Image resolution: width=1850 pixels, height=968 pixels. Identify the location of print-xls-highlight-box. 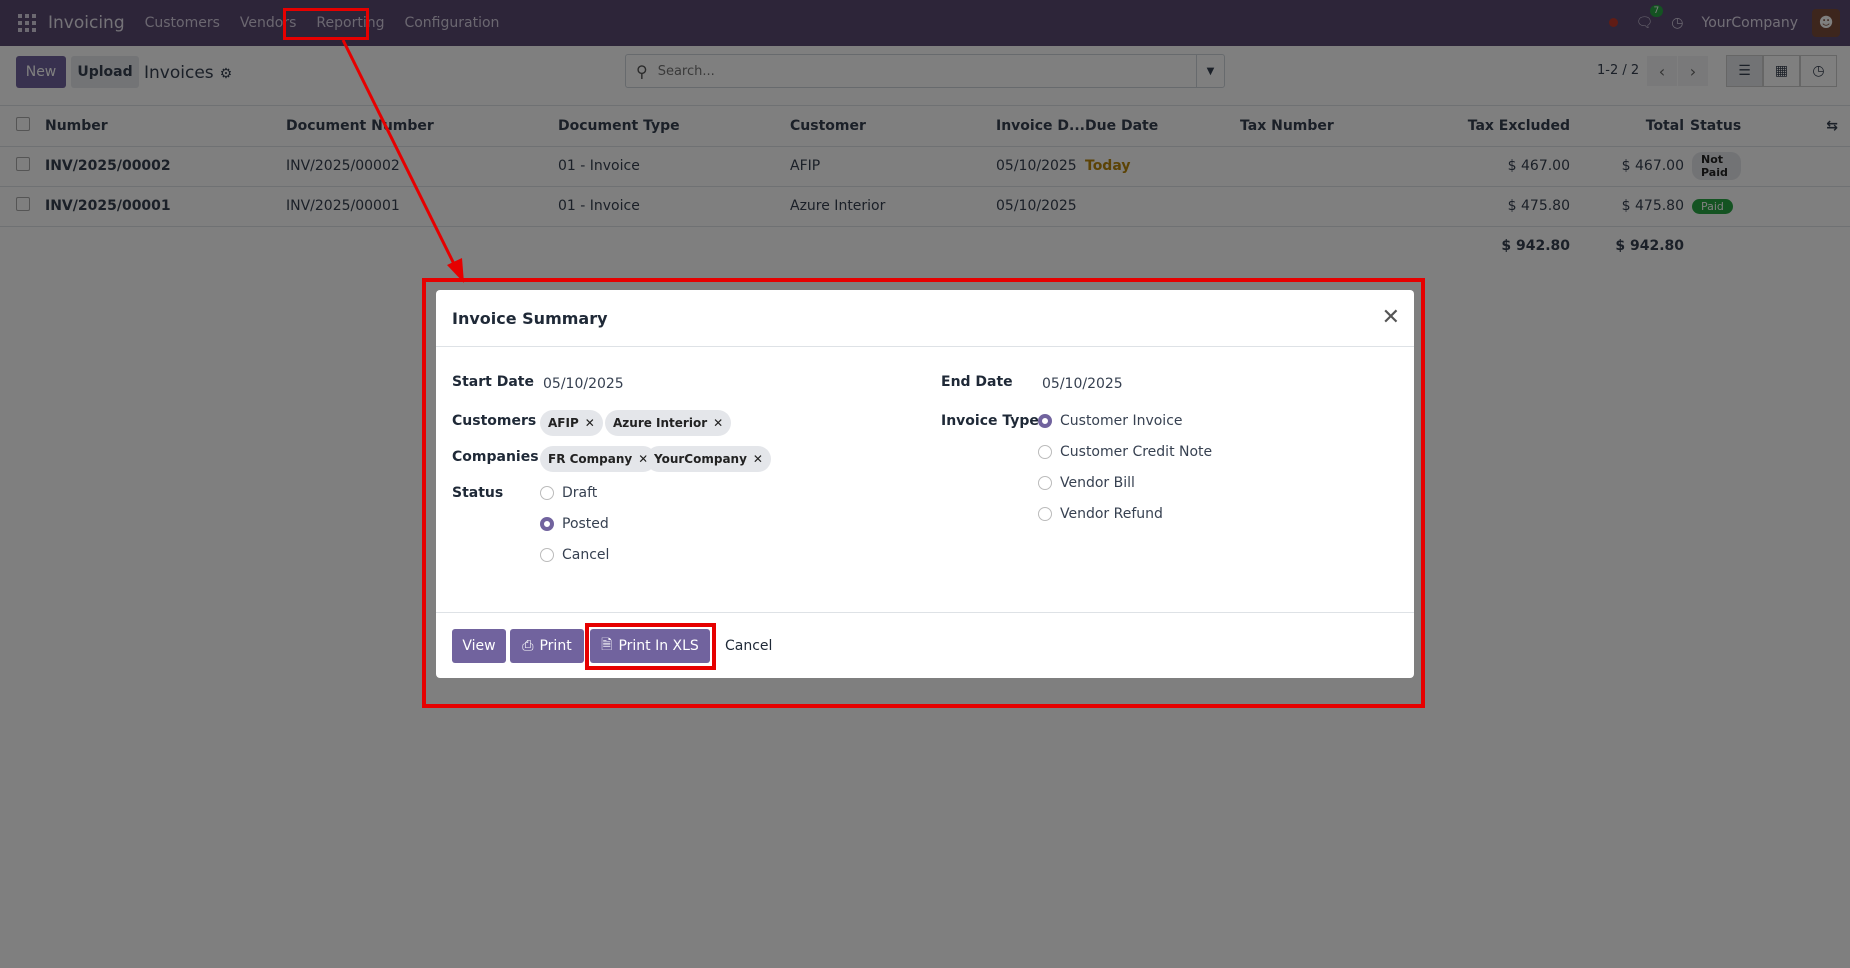
(650, 646).